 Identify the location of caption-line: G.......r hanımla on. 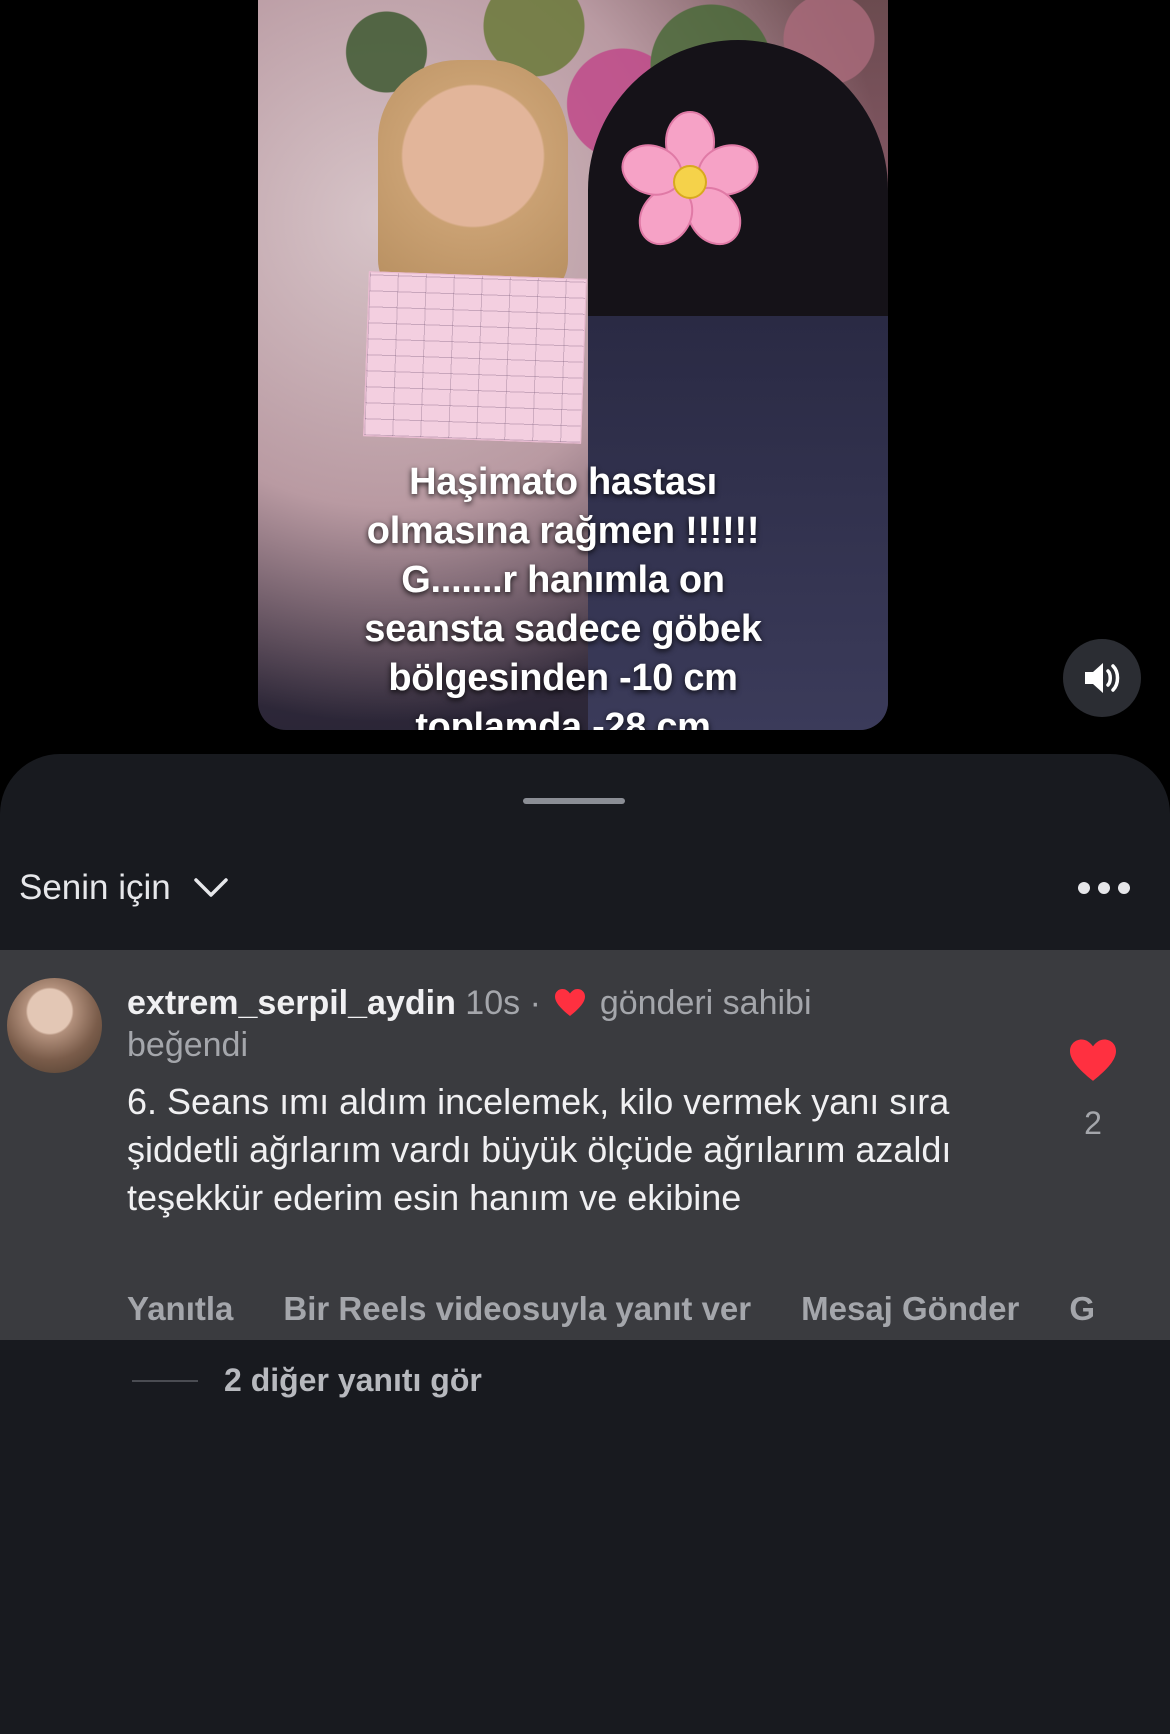
(563, 580).